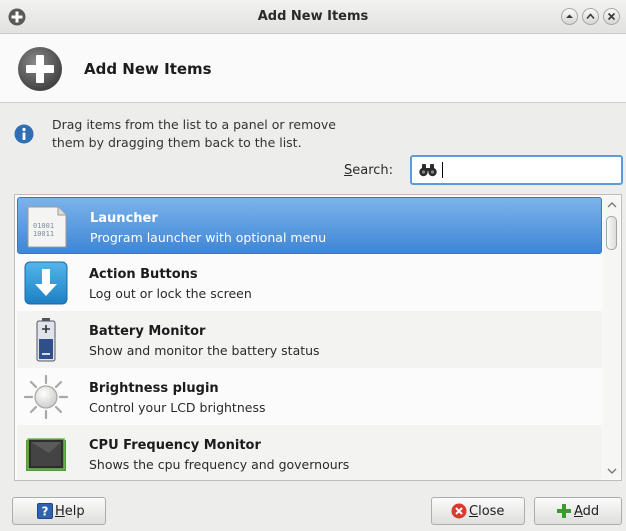  Describe the element at coordinates (491, 511) in the screenshot. I see `close-label-rest: lose` at that location.